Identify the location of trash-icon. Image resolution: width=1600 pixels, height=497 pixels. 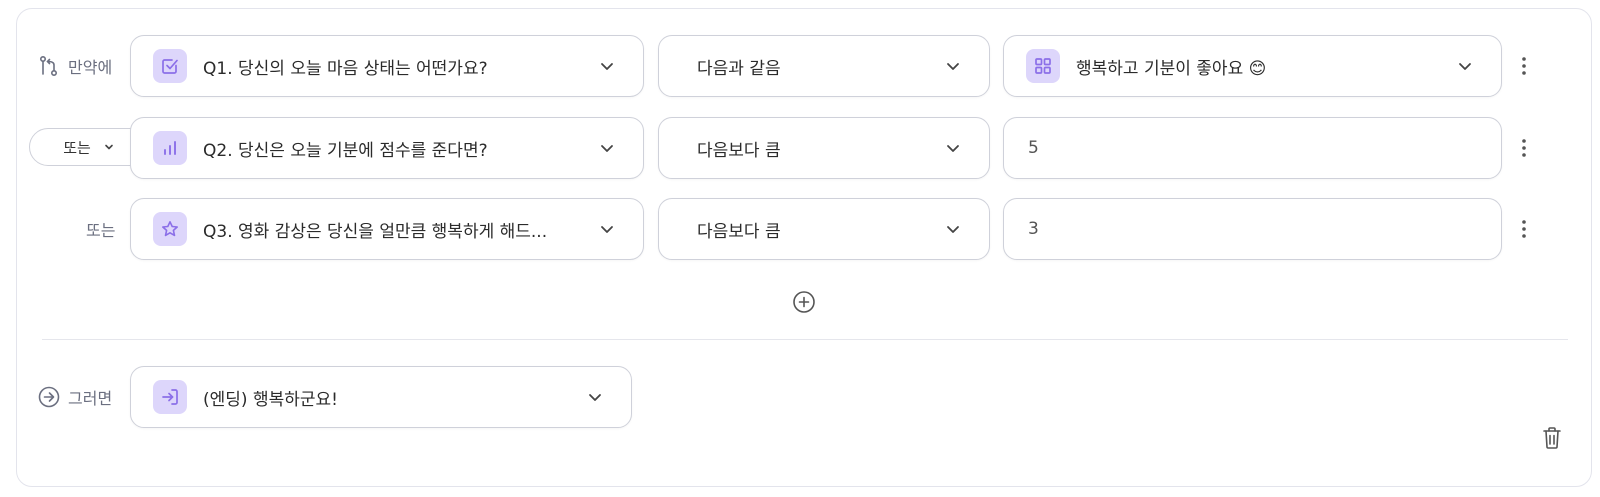
(1552, 438).